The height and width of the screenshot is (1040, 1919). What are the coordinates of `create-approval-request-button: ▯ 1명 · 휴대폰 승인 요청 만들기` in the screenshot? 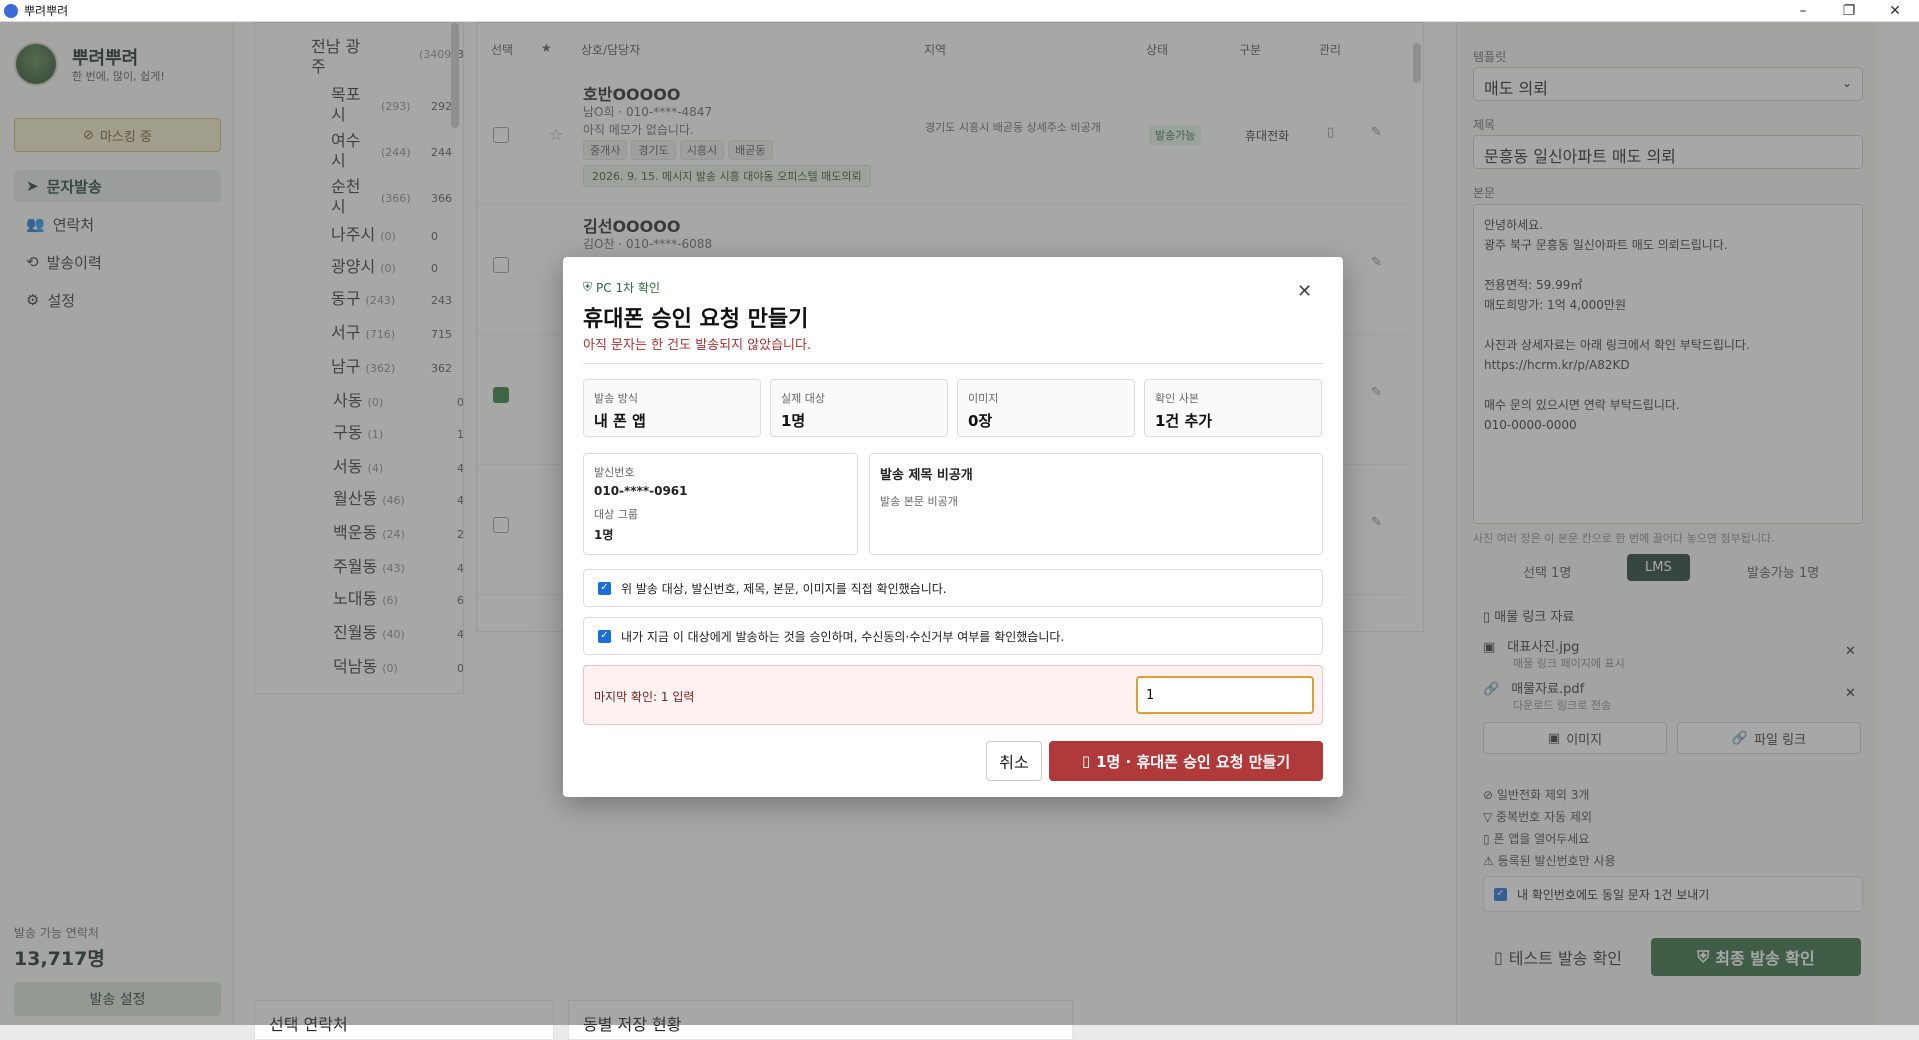 It's located at (1186, 761).